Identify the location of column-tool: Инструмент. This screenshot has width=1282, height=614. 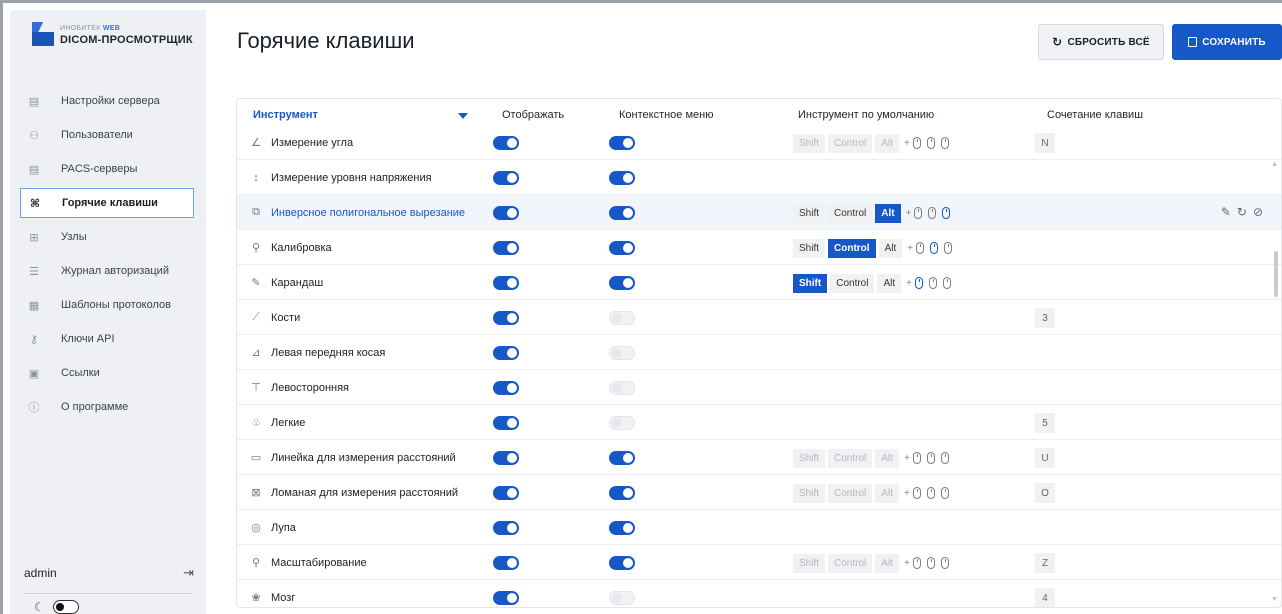
(285, 115).